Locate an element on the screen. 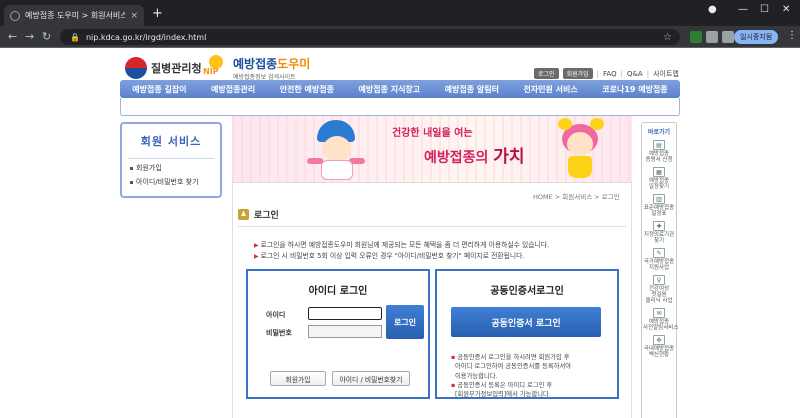  clinic-icon: ♀ is located at coordinates (659, 280).